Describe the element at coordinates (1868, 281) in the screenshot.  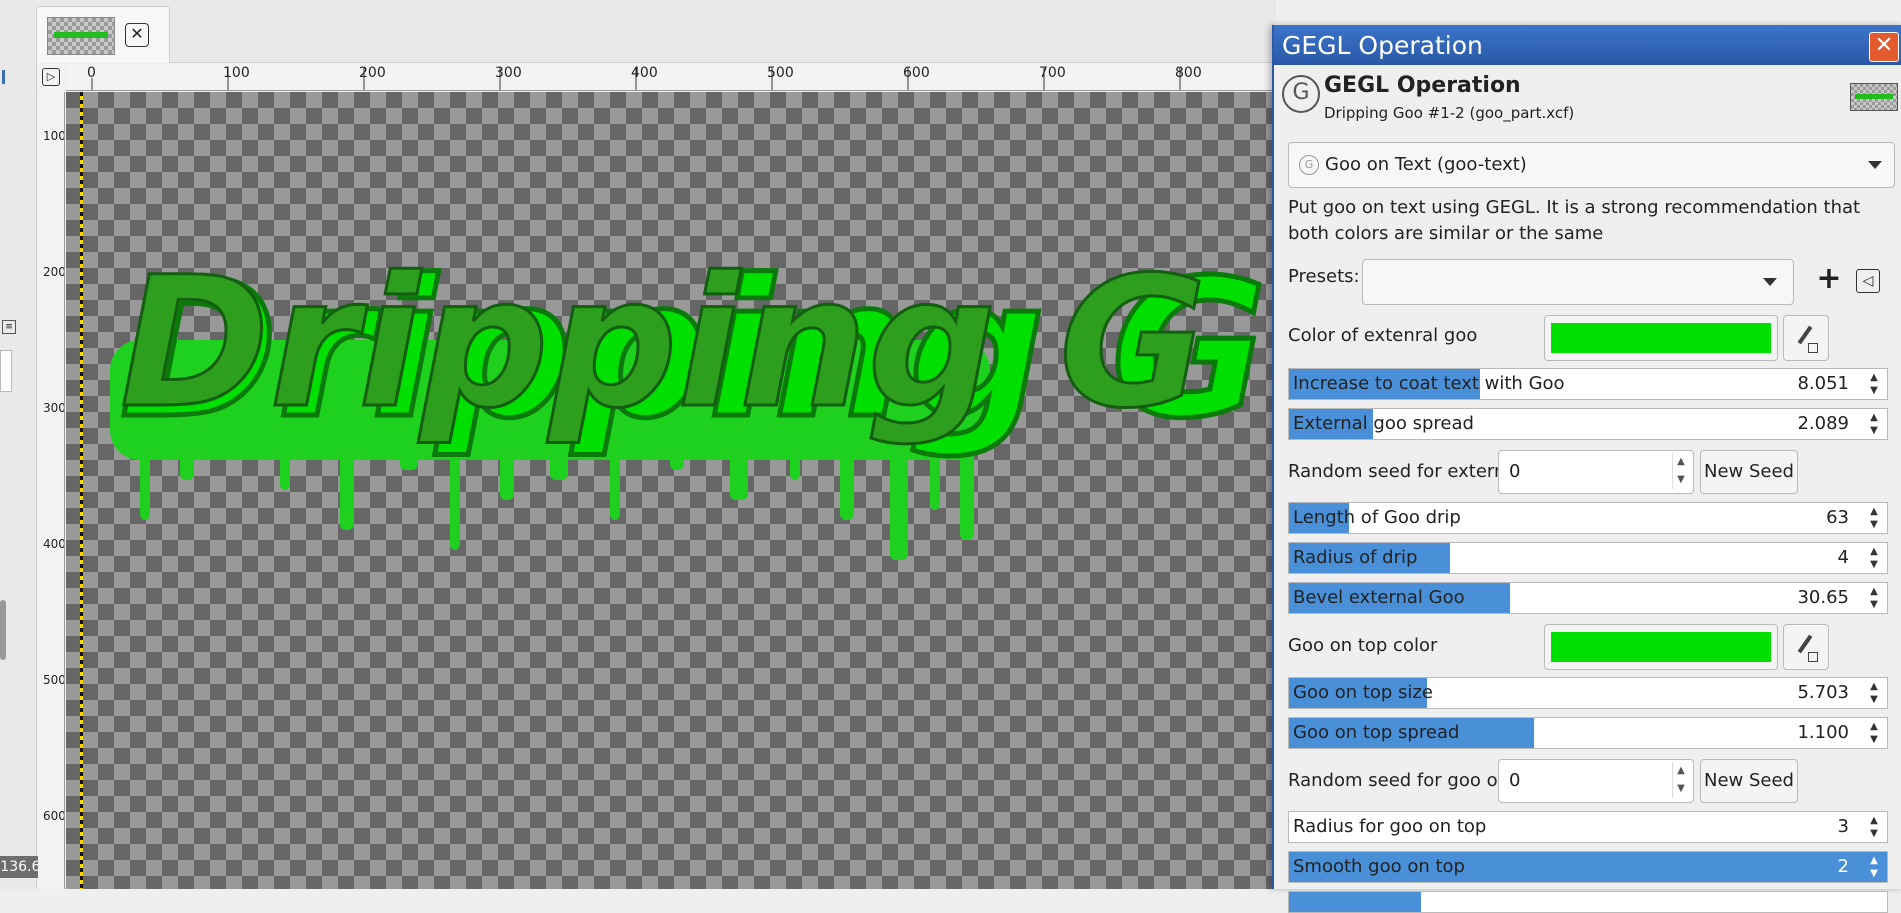
I see `preset-menu-icon: ◁` at that location.